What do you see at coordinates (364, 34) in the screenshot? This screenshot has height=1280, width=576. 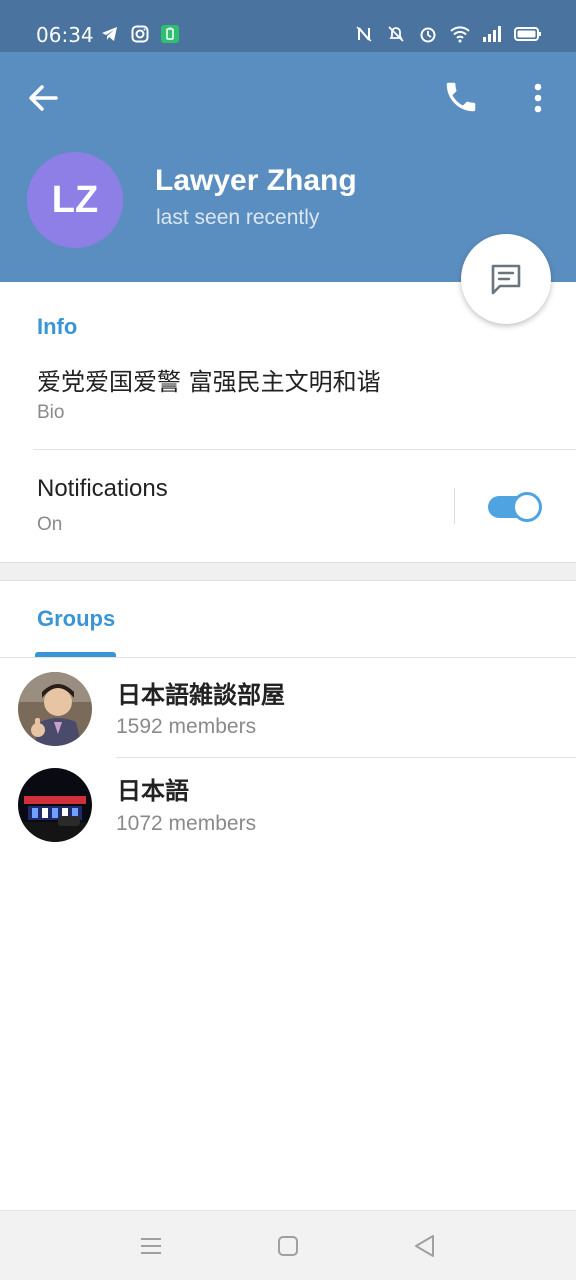 I see `nfc-icon` at bounding box center [364, 34].